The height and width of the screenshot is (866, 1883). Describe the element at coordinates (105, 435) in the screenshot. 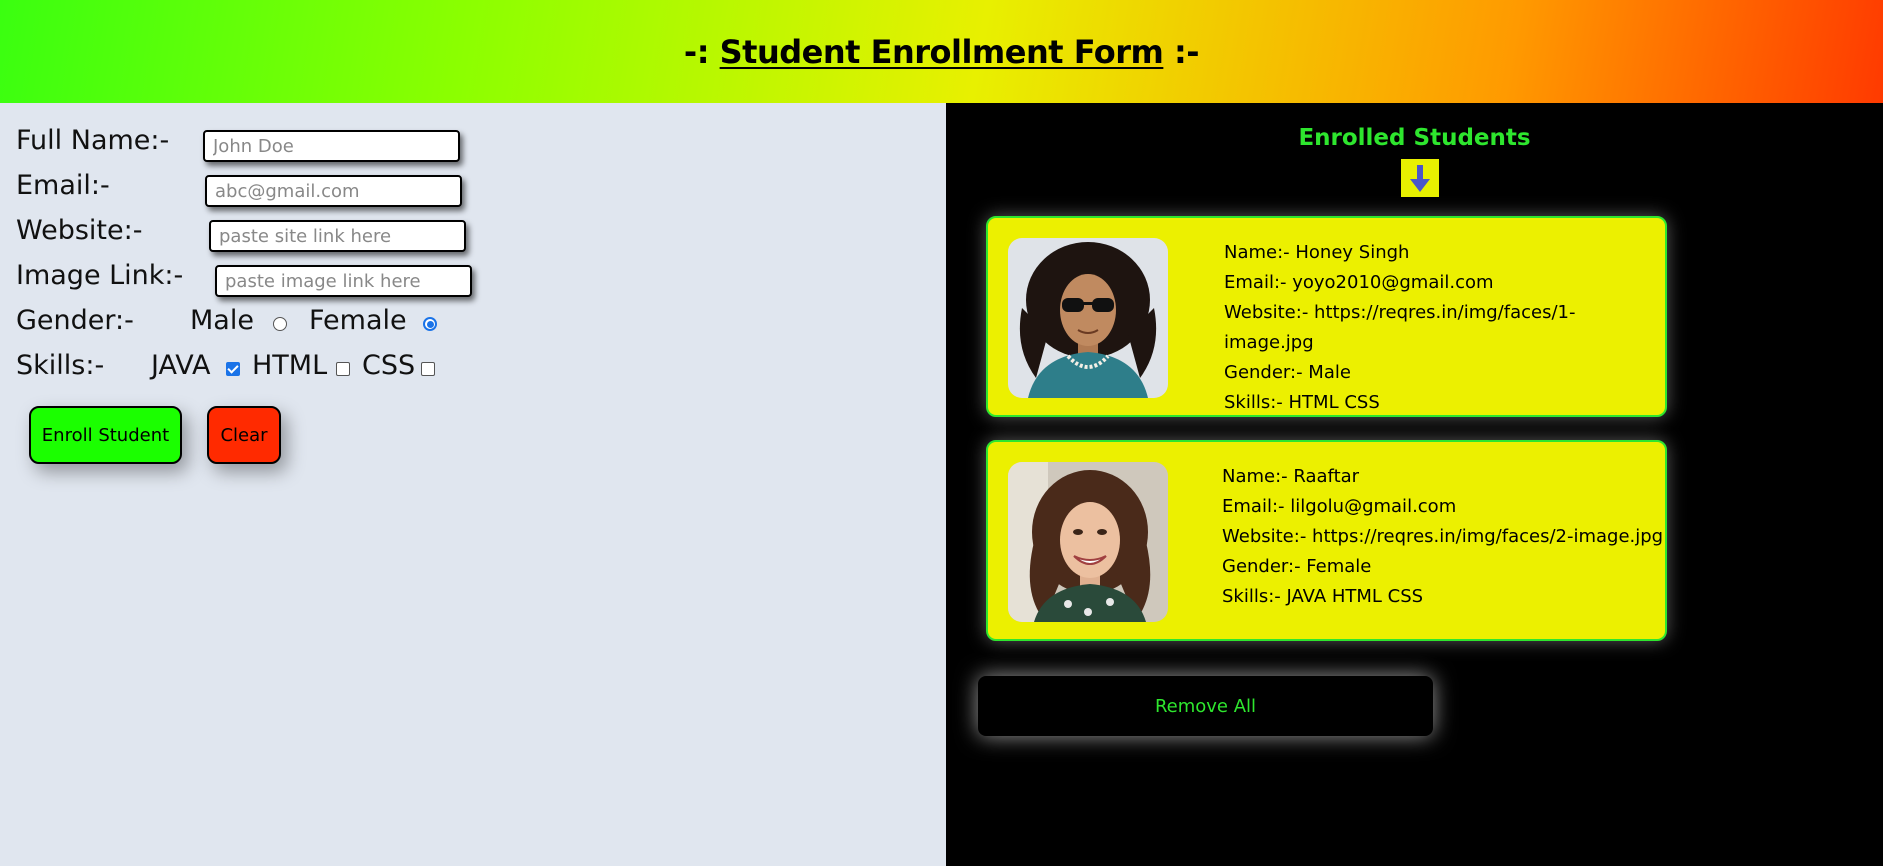

I see `enroll-student-button: Enroll Student` at that location.